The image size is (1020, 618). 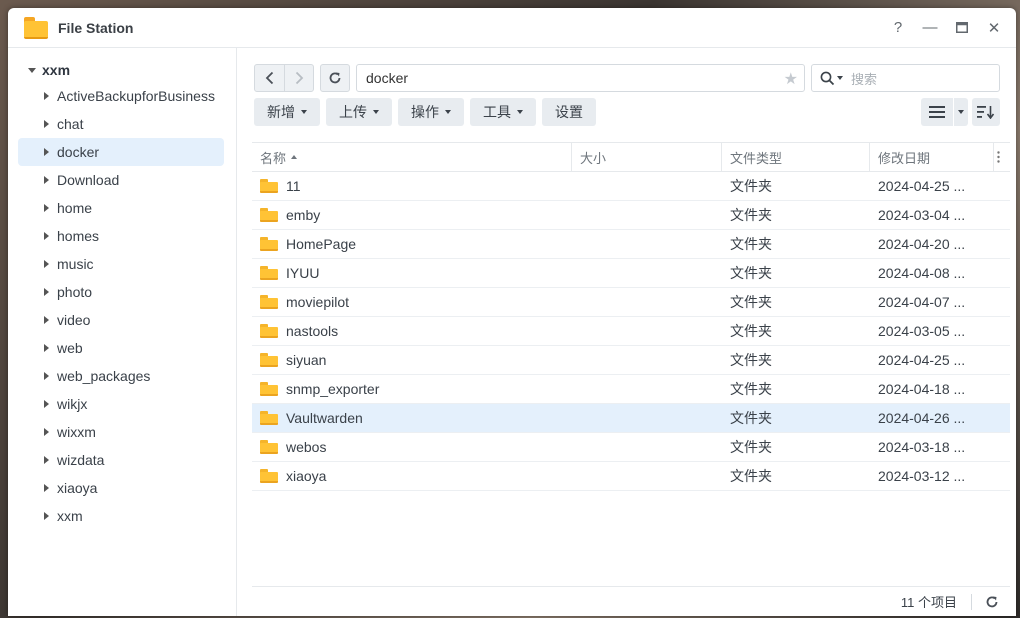 I want to click on refresh-button, so click(x=335, y=78).